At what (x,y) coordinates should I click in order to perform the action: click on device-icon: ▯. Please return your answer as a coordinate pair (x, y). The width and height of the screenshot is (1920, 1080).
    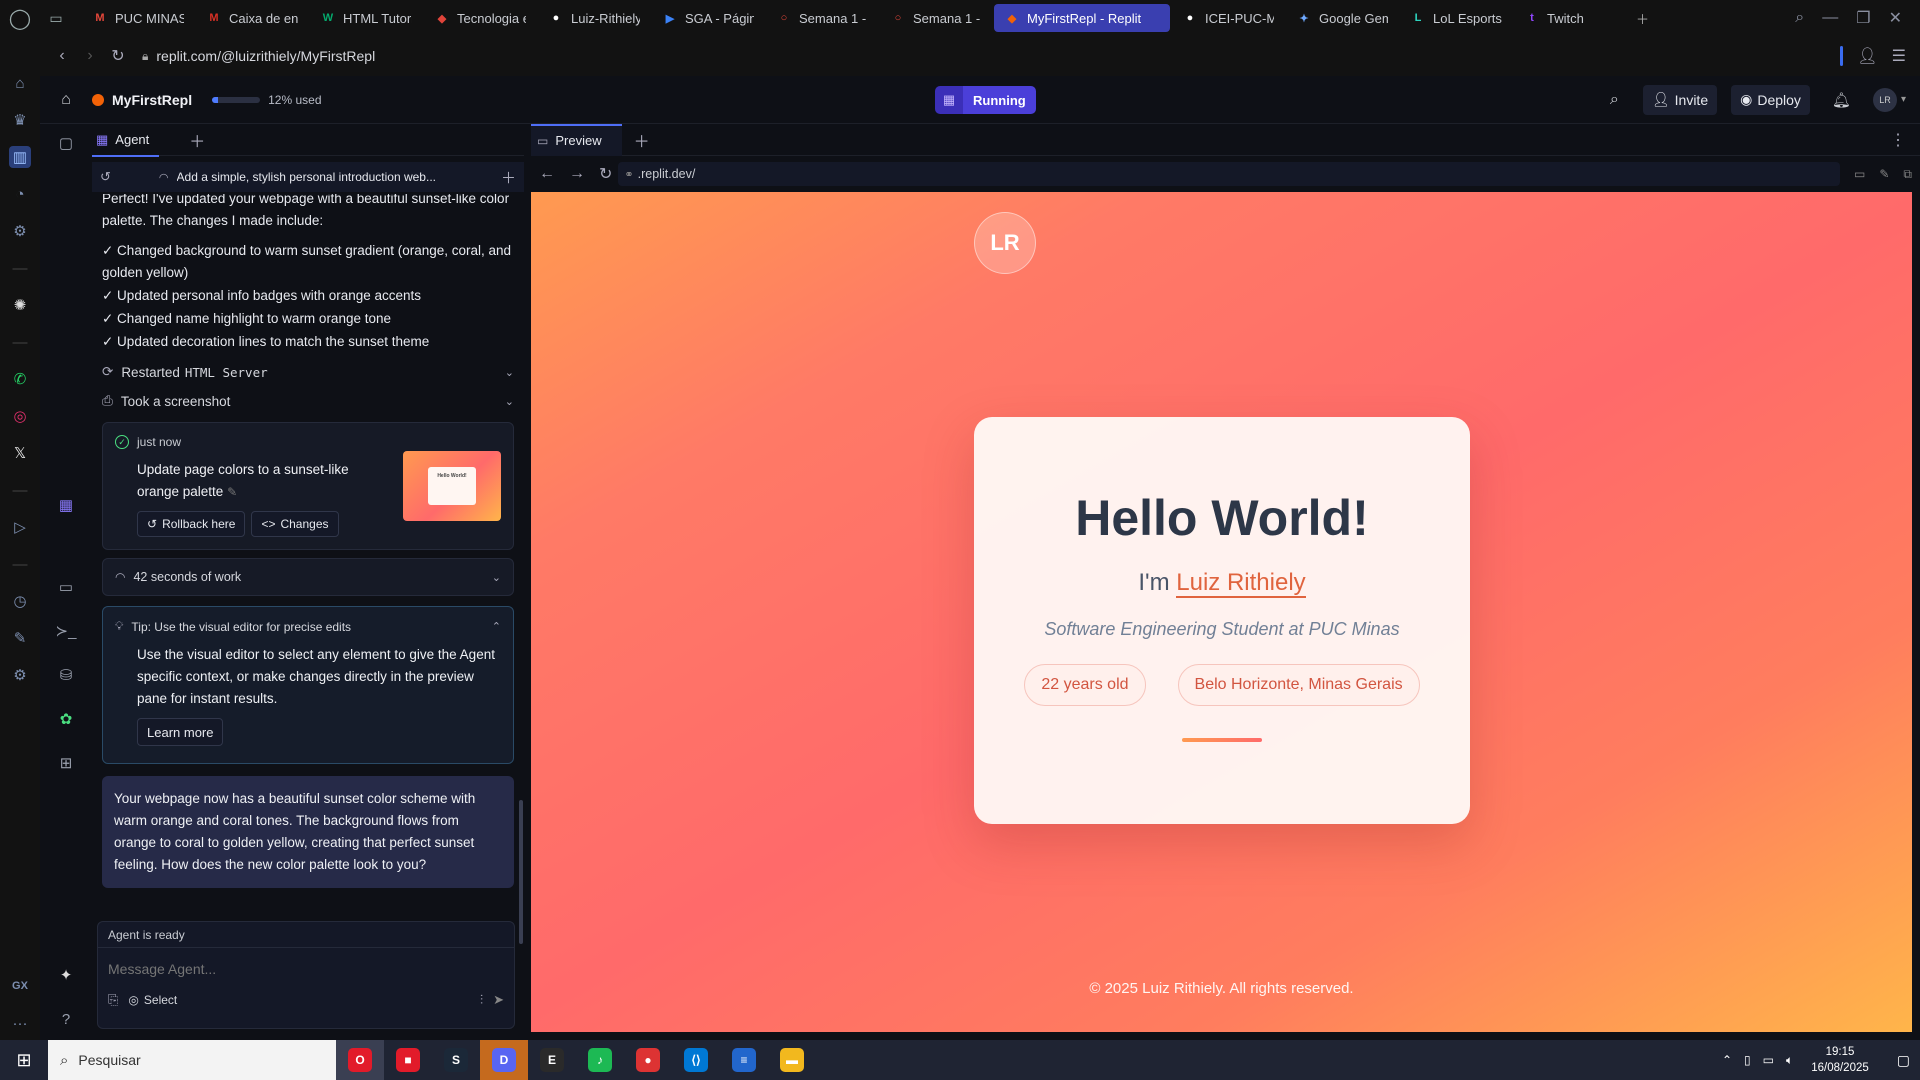
    Looking at the image, I should click on (1747, 1060).